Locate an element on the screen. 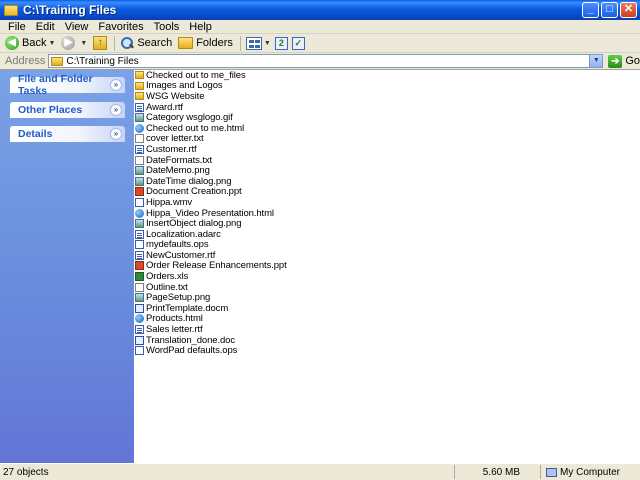 The width and height of the screenshot is (640, 480). list-item: Order Release Enhancements.ppt is located at coordinates (387, 266).